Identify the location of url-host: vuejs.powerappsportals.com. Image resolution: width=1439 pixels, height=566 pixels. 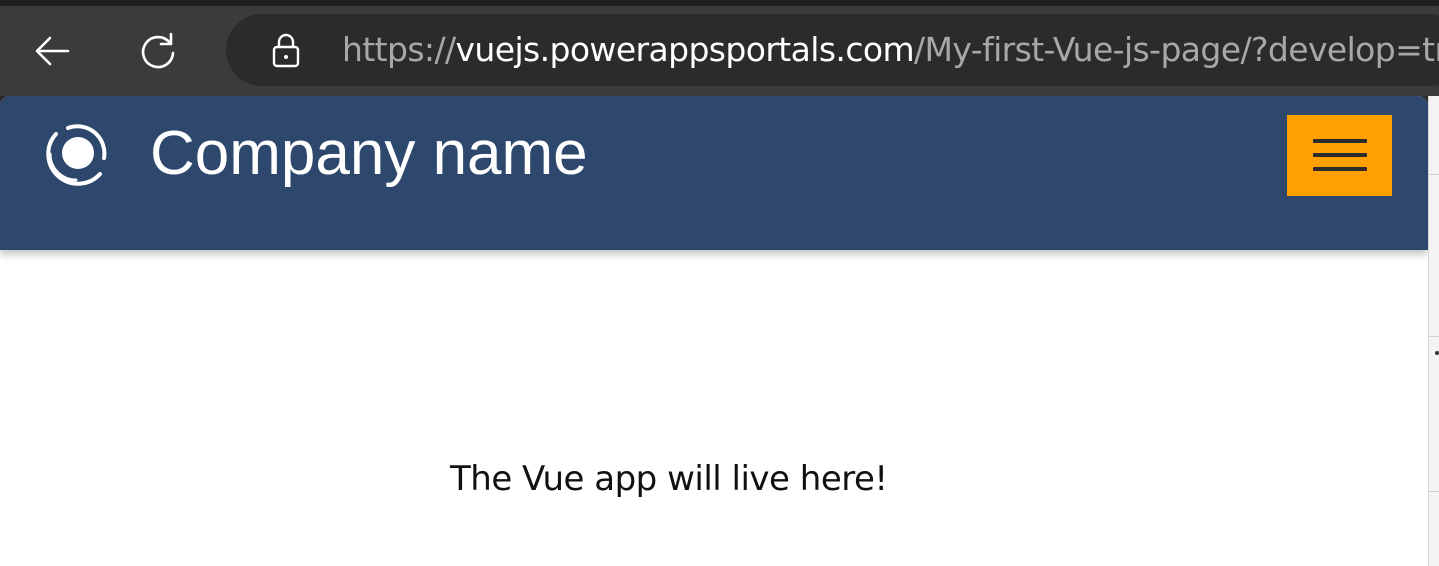
(685, 49).